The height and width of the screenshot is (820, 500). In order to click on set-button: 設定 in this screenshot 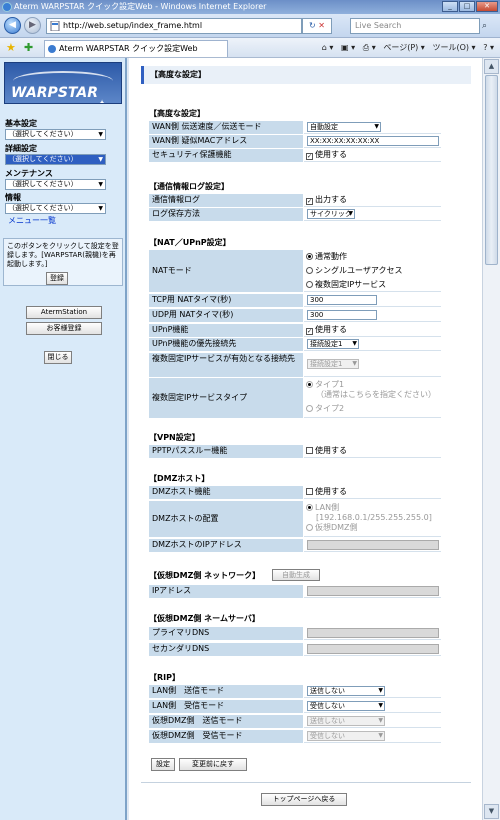, I will do `click(163, 764)`.